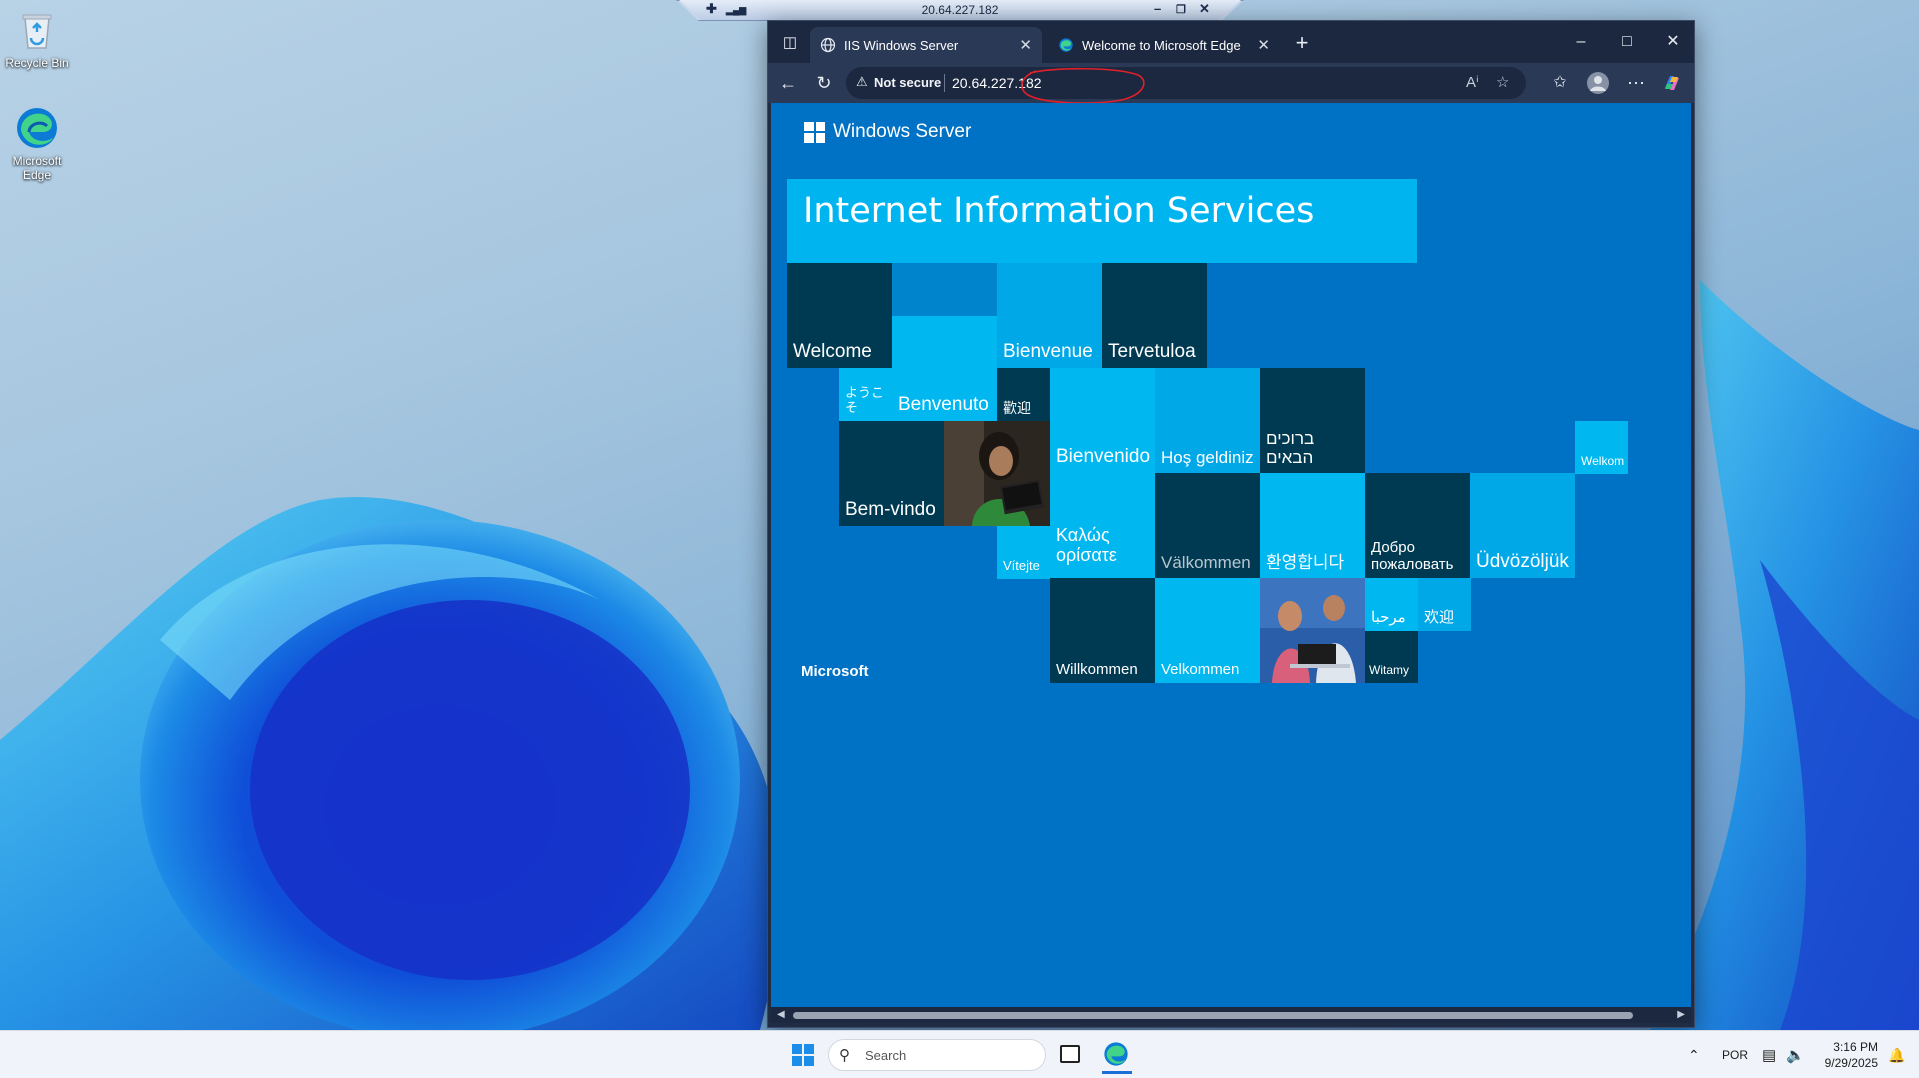 The image size is (1919, 1078). I want to click on search-icon: ⚲, so click(844, 1055).